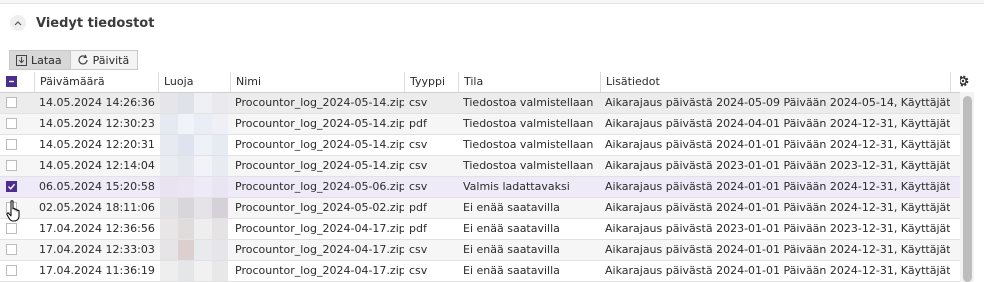 This screenshot has width=984, height=282. I want to click on cell-date: 14.05.2024 14:26:36, so click(97, 102).